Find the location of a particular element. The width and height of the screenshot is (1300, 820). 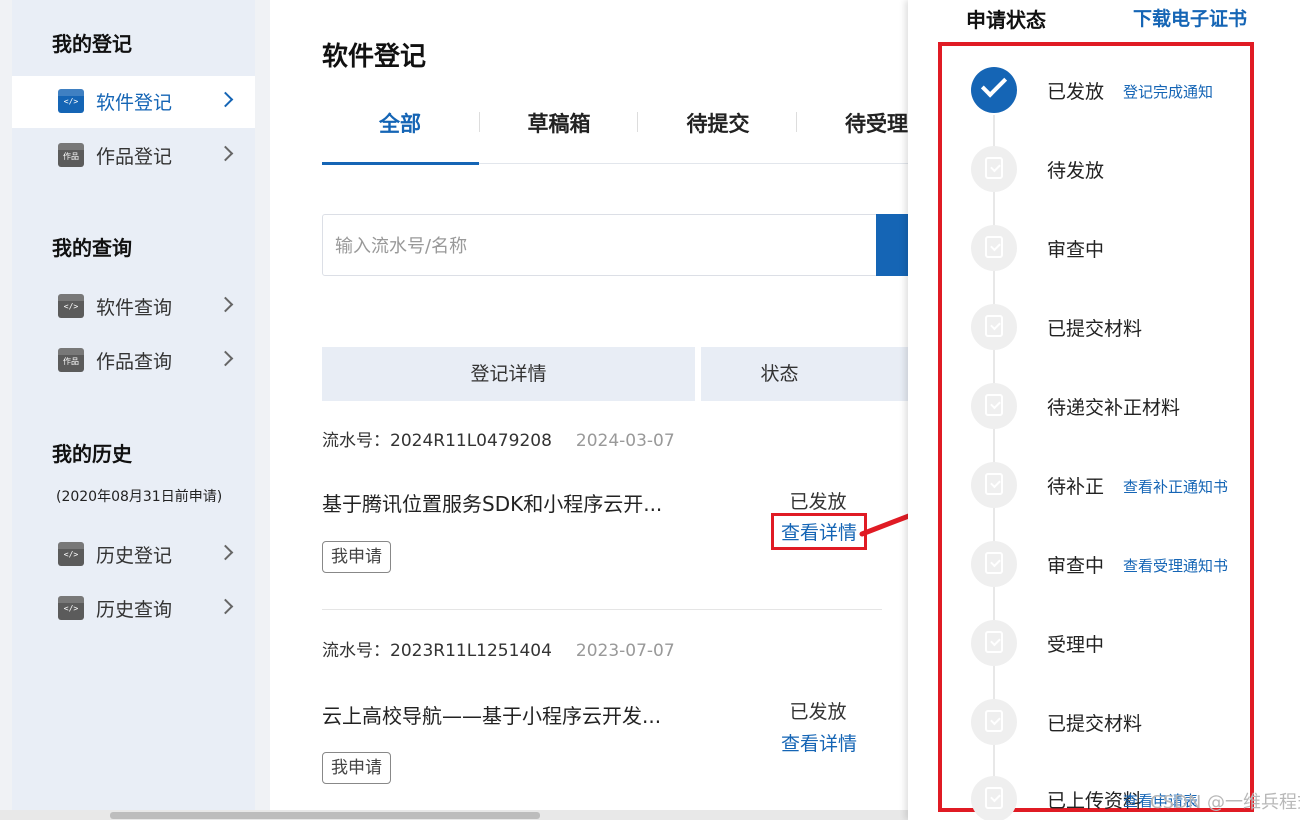

sidebar-item-history-query: </> 历史查询 is located at coordinates (133, 609).